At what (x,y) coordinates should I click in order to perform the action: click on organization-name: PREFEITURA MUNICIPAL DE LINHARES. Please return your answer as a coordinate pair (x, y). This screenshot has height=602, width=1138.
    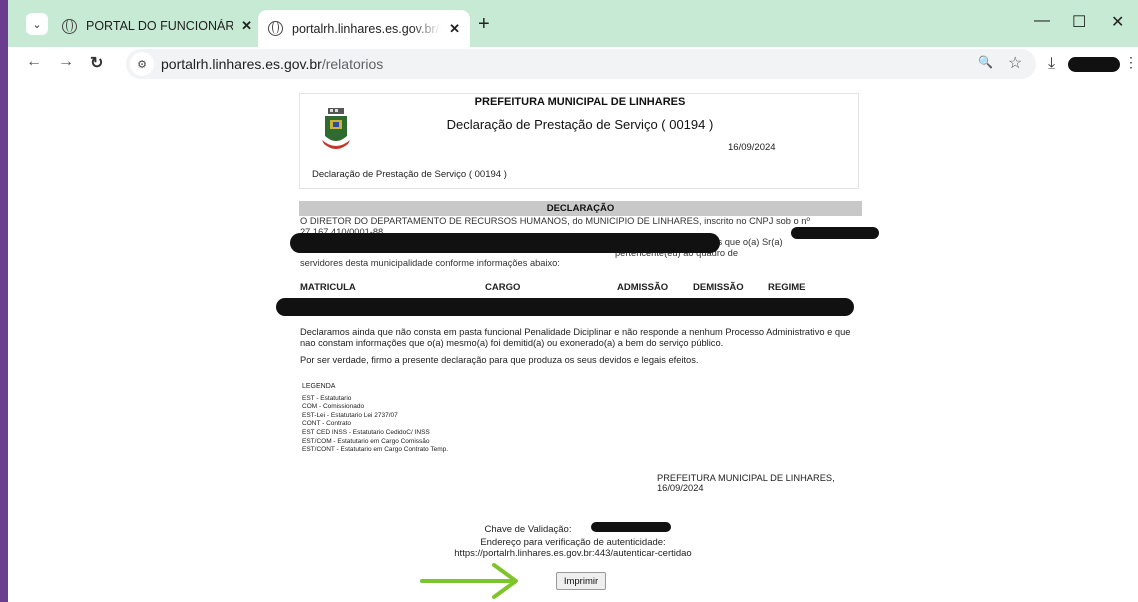
    Looking at the image, I should click on (580, 102).